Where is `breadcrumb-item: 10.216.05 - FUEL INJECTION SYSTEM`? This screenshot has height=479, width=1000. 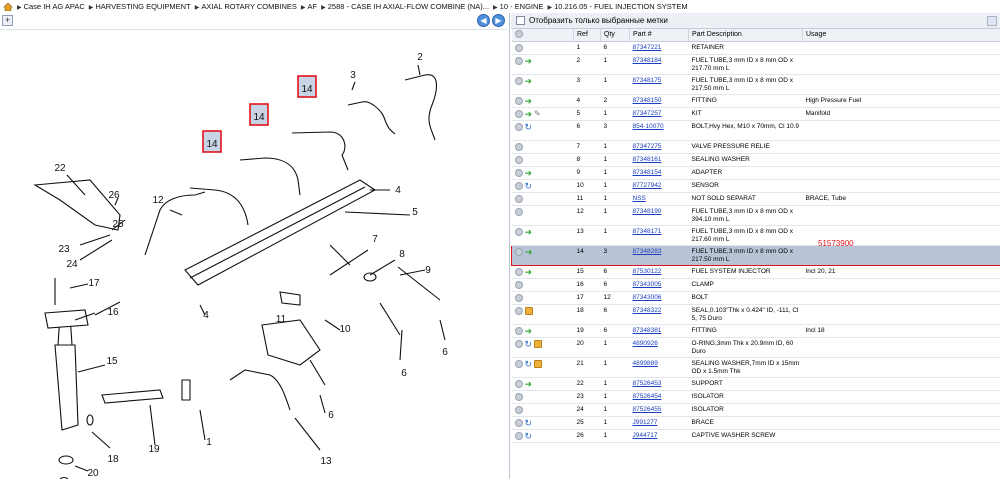 breadcrumb-item: 10.216.05 - FUEL INJECTION SYSTEM is located at coordinates (621, 6).